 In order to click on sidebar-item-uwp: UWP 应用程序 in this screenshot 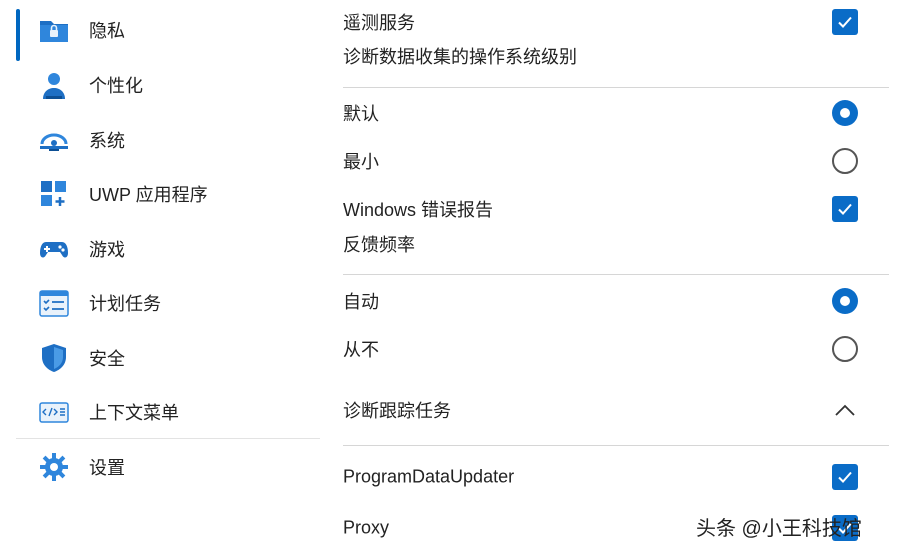, I will do `click(166, 194)`.